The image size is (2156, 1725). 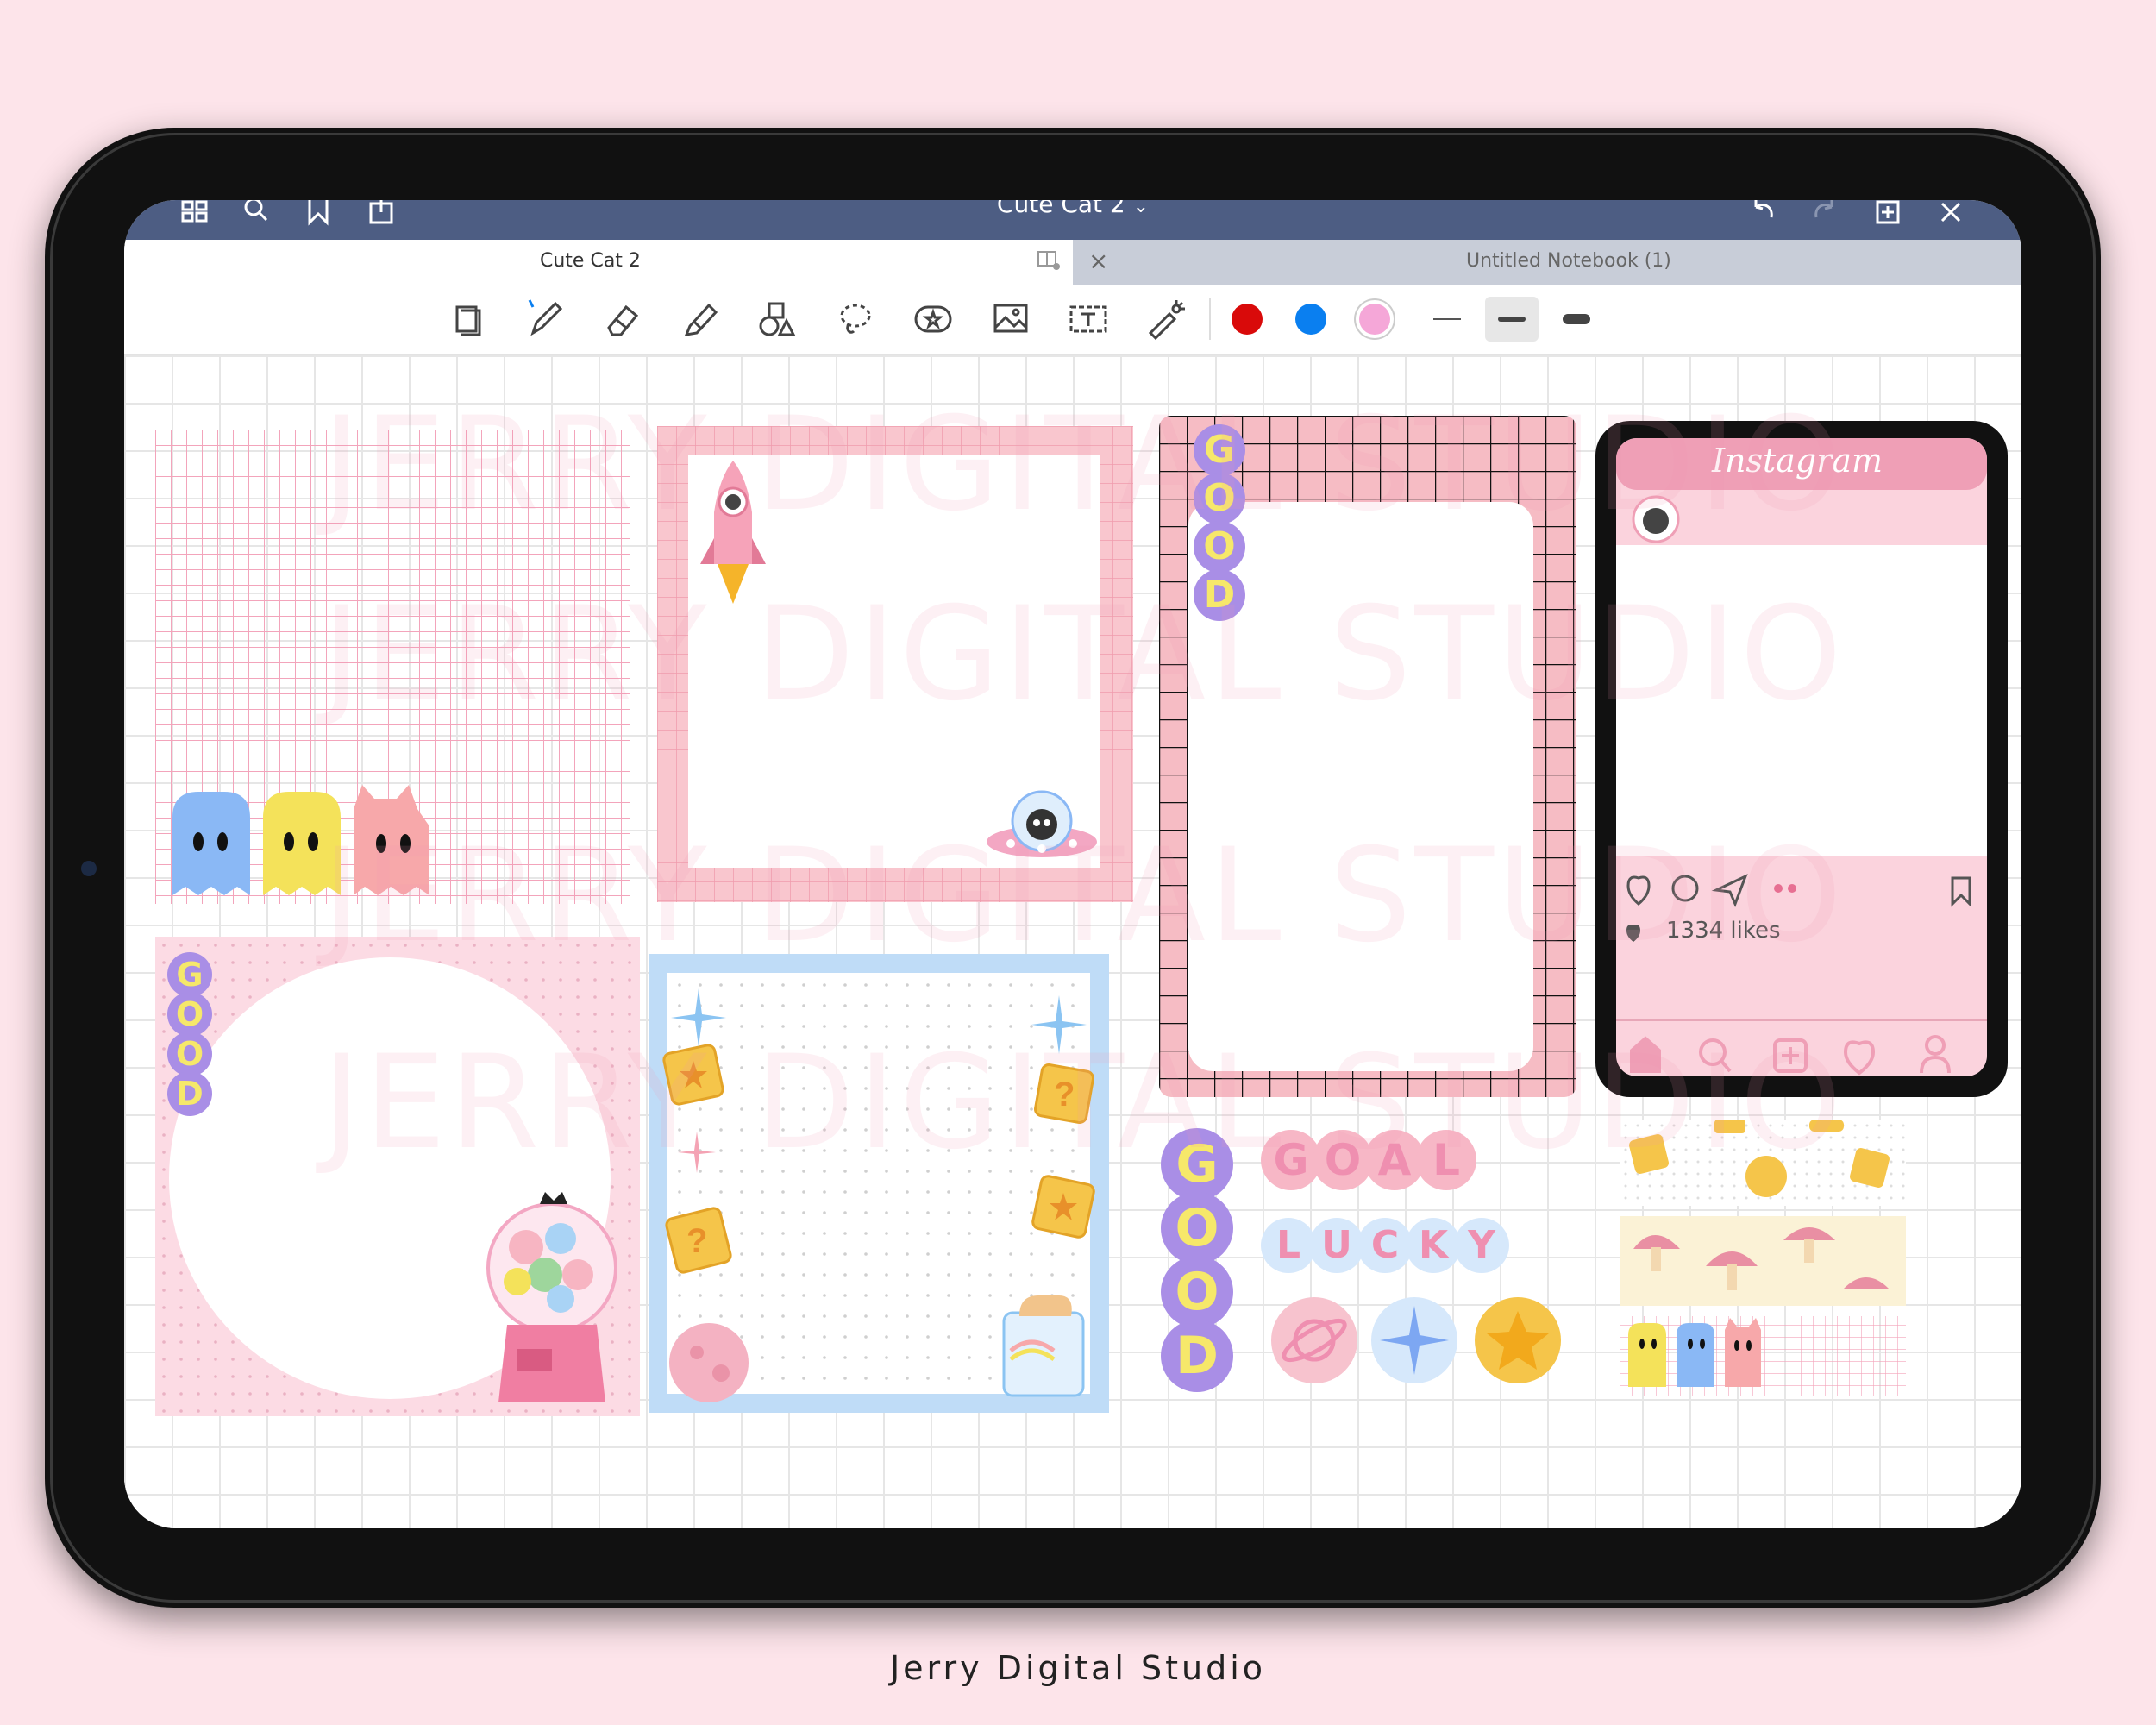 I want to click on pen-icon, so click(x=545, y=320).